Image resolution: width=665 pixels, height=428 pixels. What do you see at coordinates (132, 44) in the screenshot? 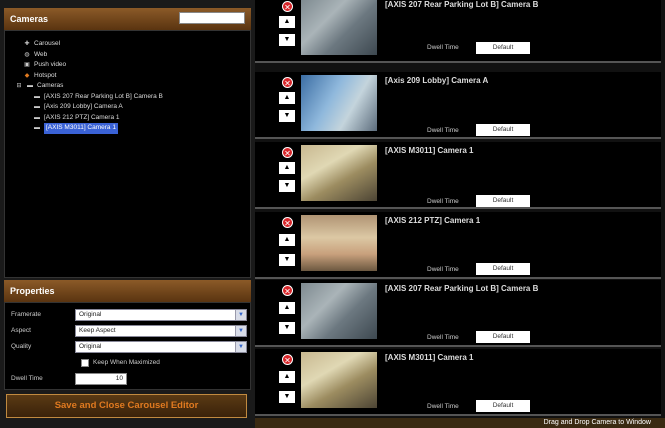
I see `tree-item-carousel: ✚ Carousel` at bounding box center [132, 44].